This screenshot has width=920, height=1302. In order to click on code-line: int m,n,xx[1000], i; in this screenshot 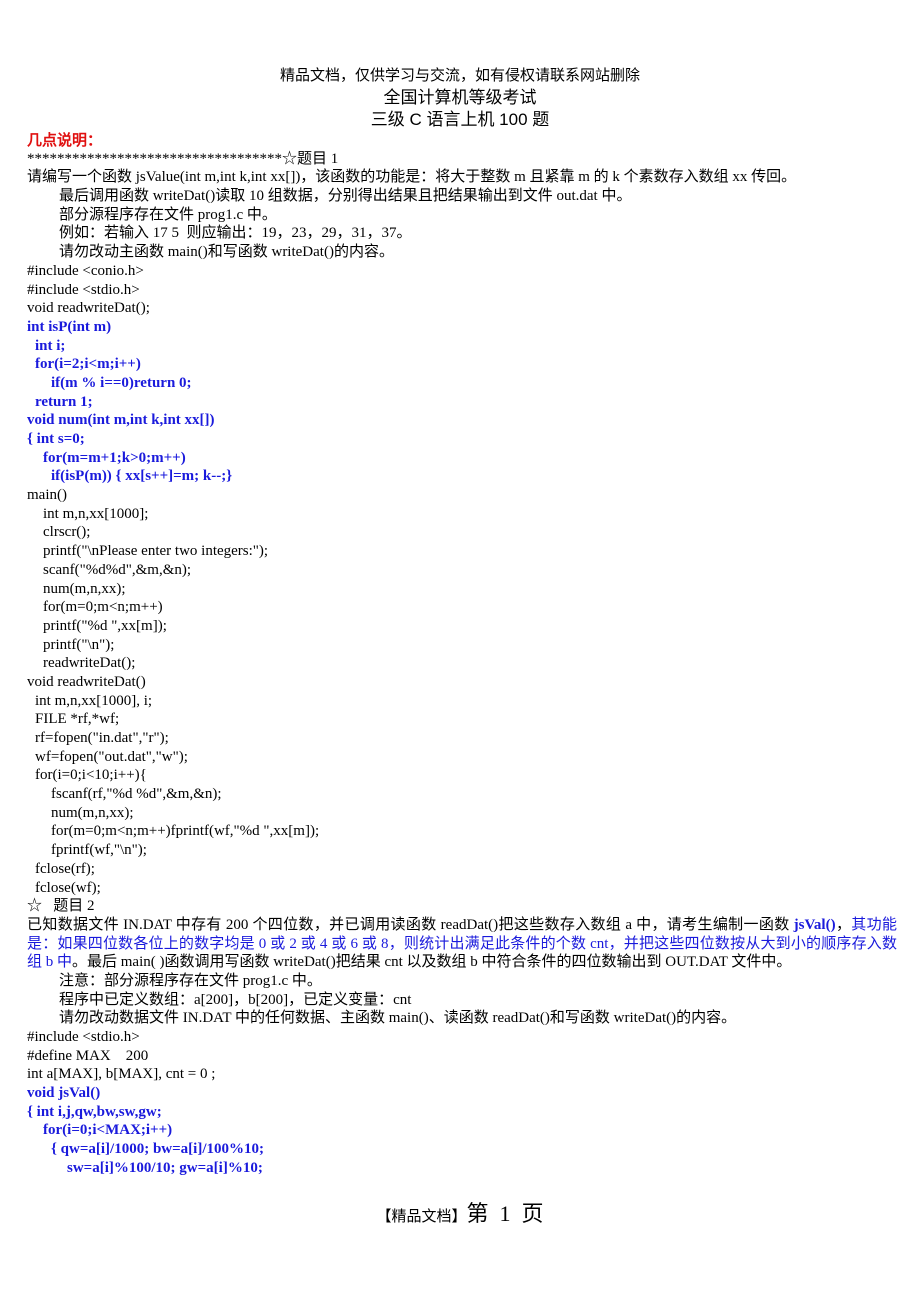, I will do `click(94, 700)`.